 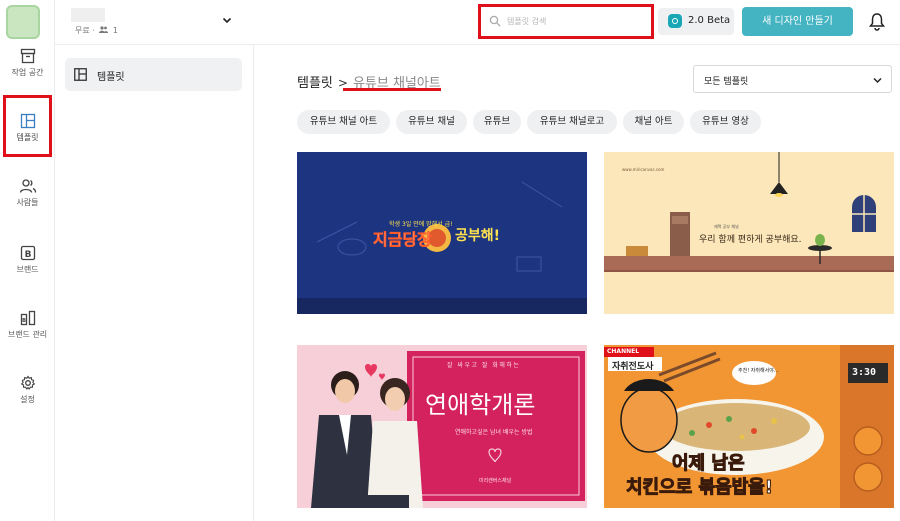 What do you see at coordinates (27, 318) in the screenshot?
I see `brand-manage-icon: B` at bounding box center [27, 318].